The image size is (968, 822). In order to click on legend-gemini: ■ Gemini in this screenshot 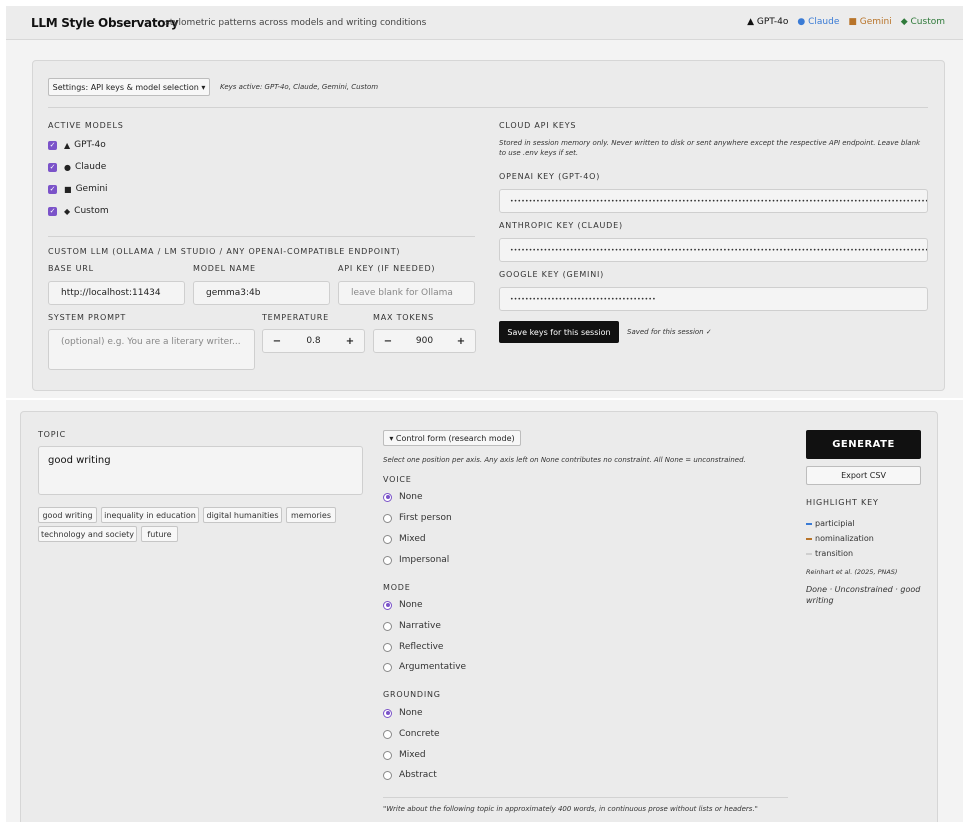, I will do `click(870, 22)`.